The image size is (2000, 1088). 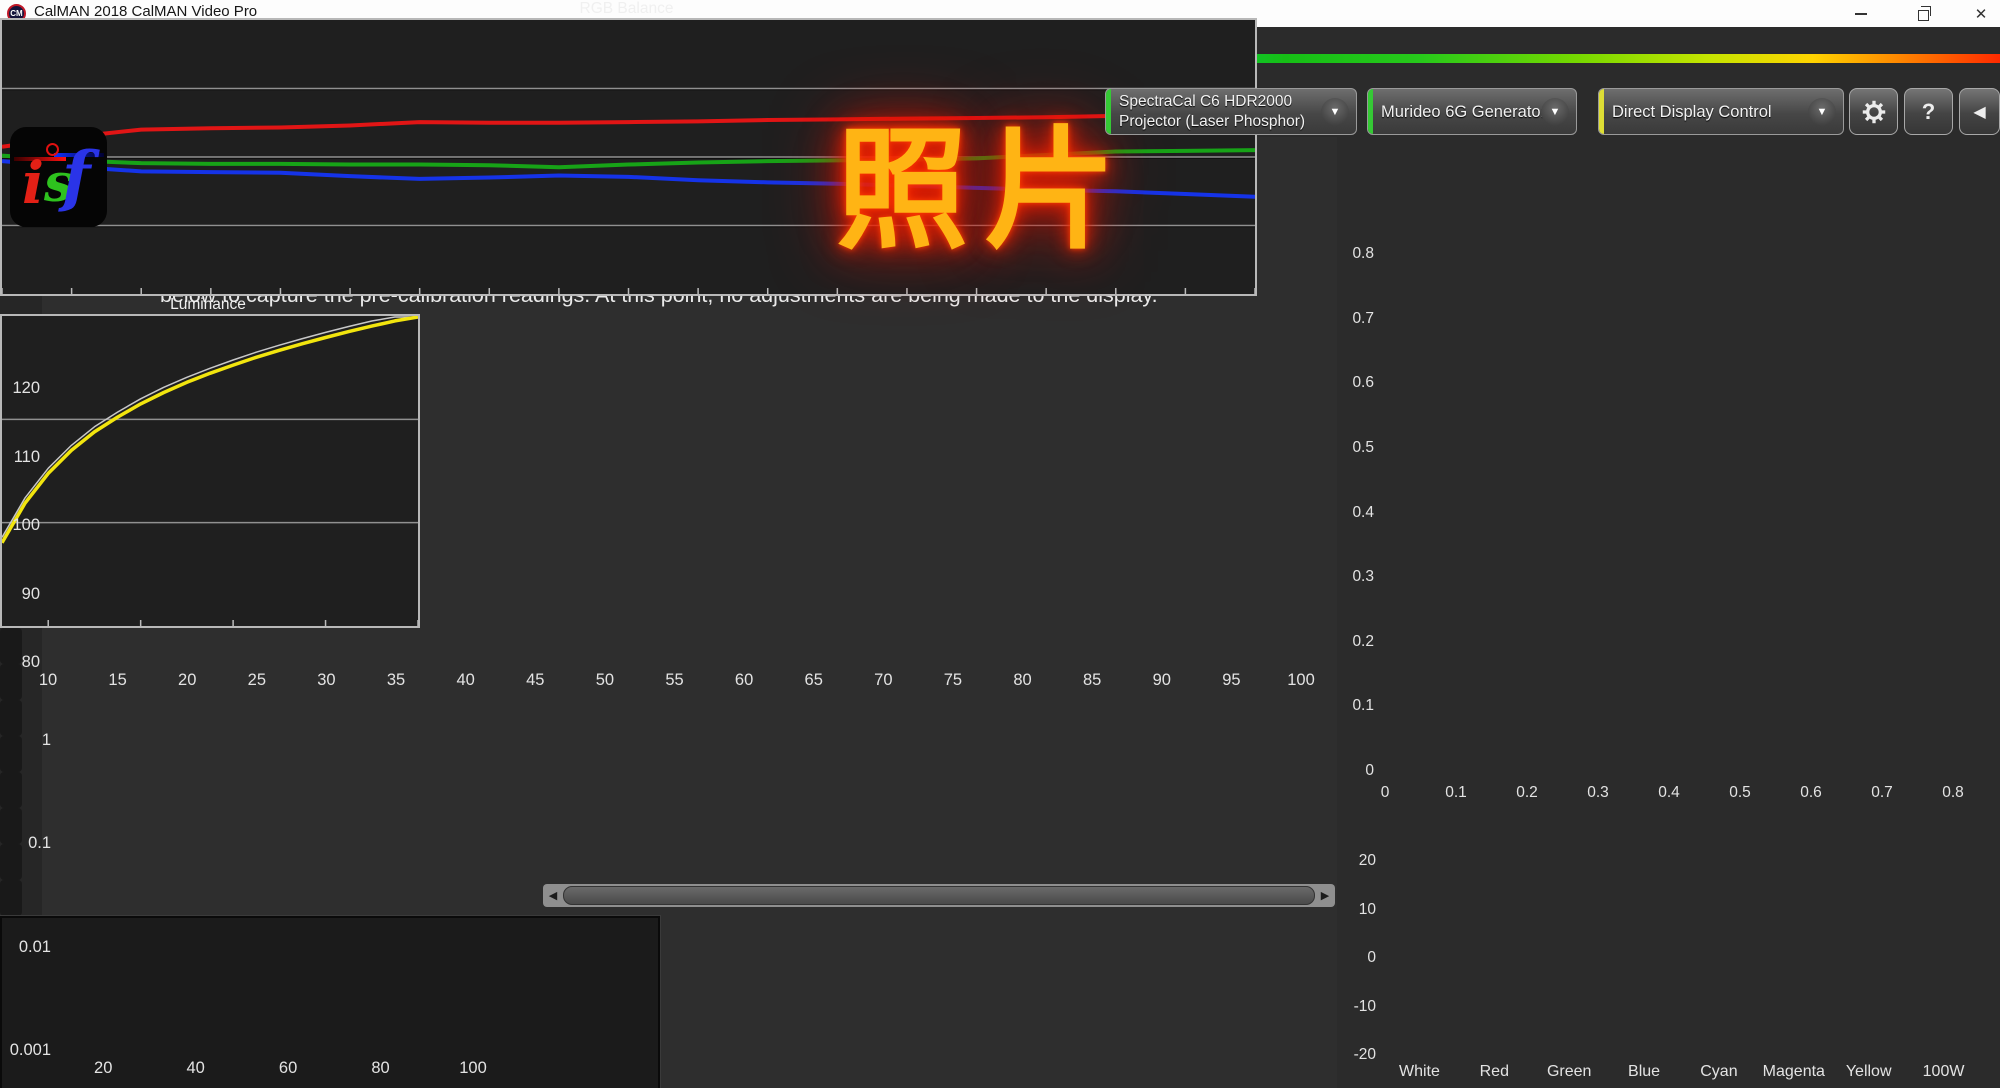 What do you see at coordinates (1325, 895) in the screenshot?
I see `scroll-right-icon: ▶` at bounding box center [1325, 895].